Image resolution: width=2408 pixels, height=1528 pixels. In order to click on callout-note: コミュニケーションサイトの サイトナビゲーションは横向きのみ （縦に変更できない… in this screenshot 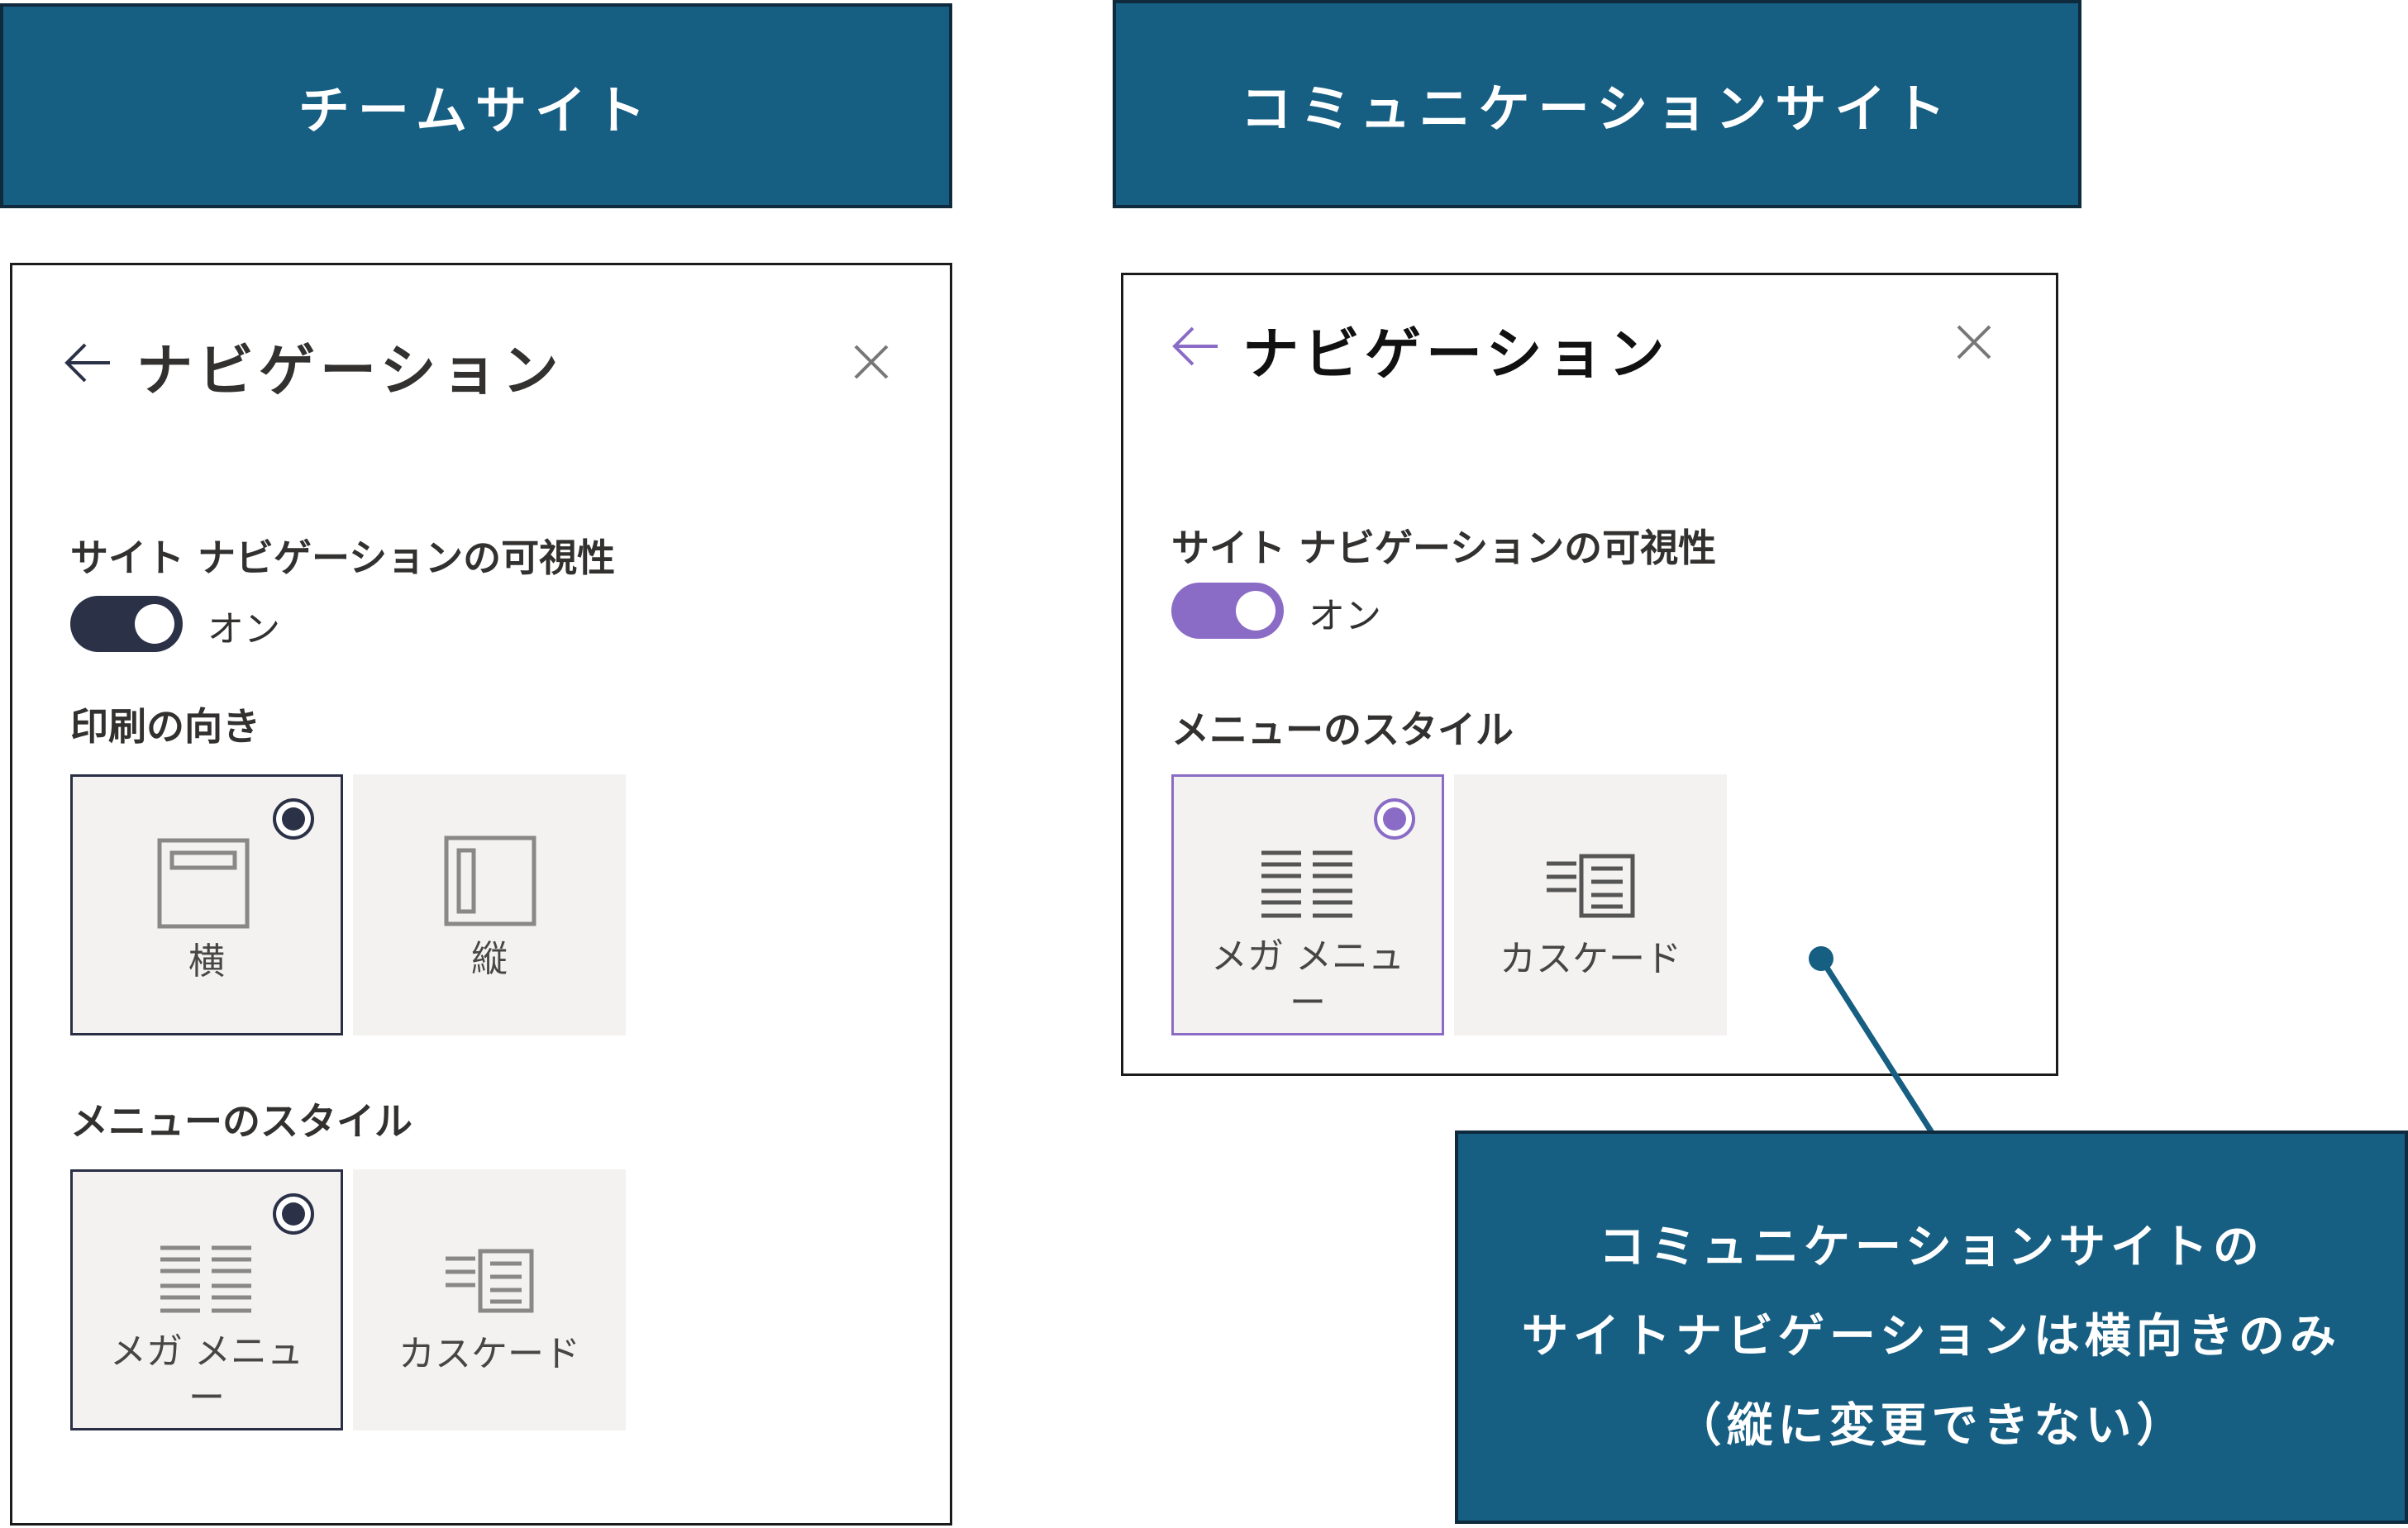, I will do `click(1931, 1327)`.